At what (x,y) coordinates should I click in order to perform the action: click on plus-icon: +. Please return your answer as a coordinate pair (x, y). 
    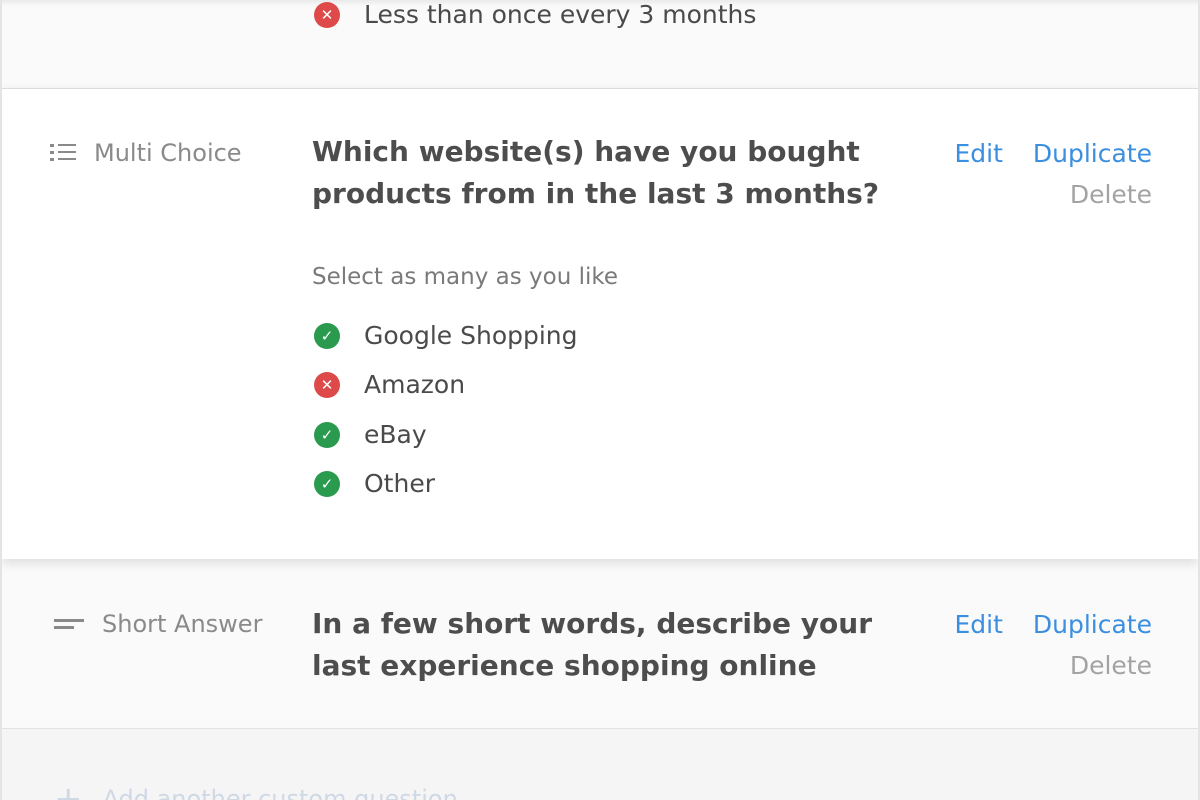
    Looking at the image, I should click on (68, 789).